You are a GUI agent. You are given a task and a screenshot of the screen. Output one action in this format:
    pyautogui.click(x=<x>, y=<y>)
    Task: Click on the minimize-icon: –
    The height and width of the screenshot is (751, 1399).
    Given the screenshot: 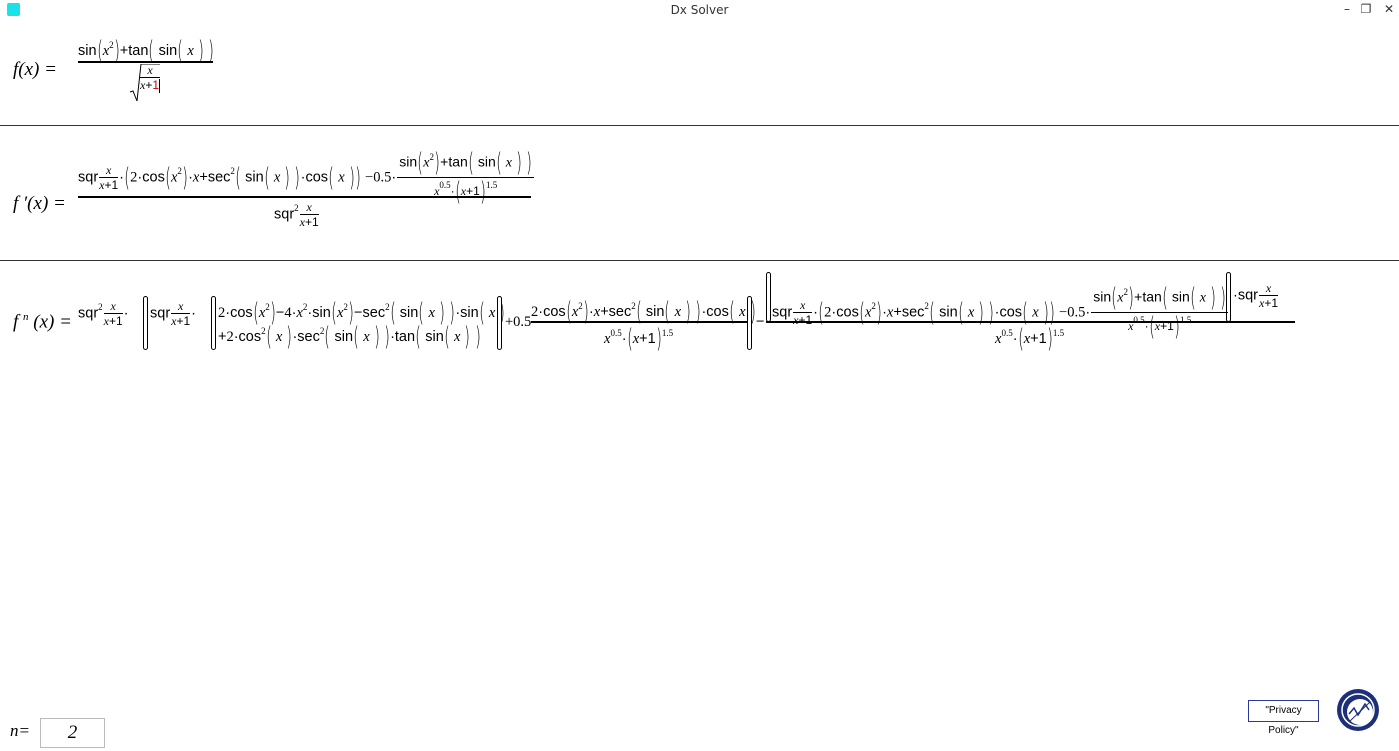 What is the action you would take?
    pyautogui.click(x=1347, y=9)
    